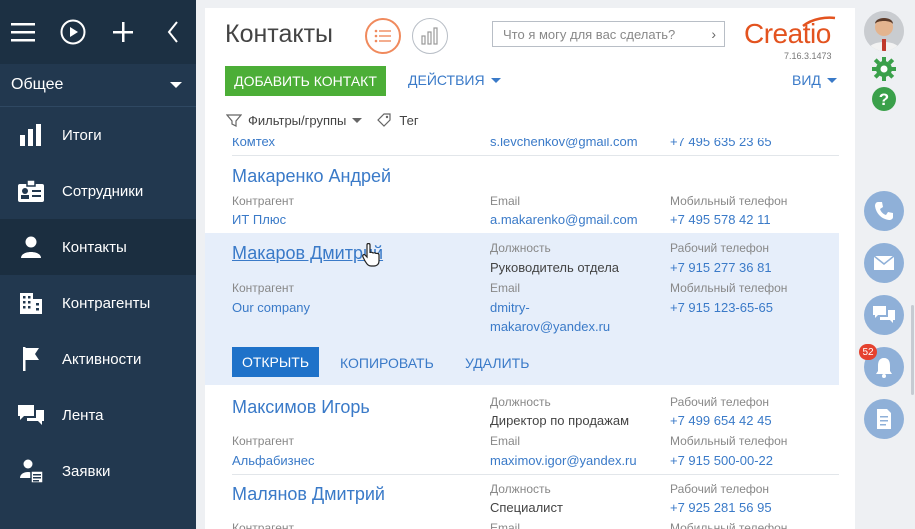 The image size is (915, 529). I want to click on envelope-icon, so click(884, 262).